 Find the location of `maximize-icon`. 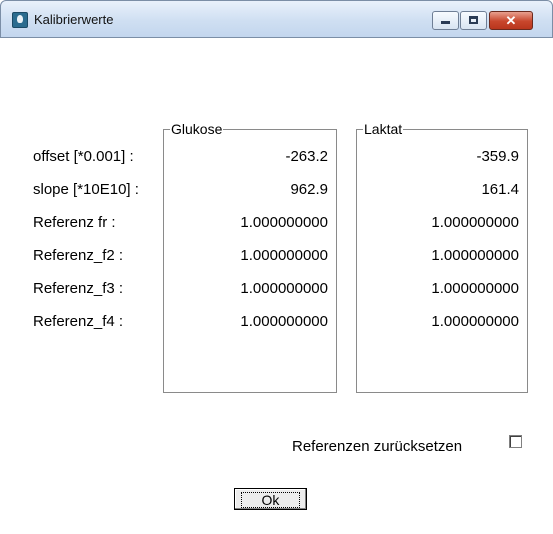

maximize-icon is located at coordinates (473, 20).